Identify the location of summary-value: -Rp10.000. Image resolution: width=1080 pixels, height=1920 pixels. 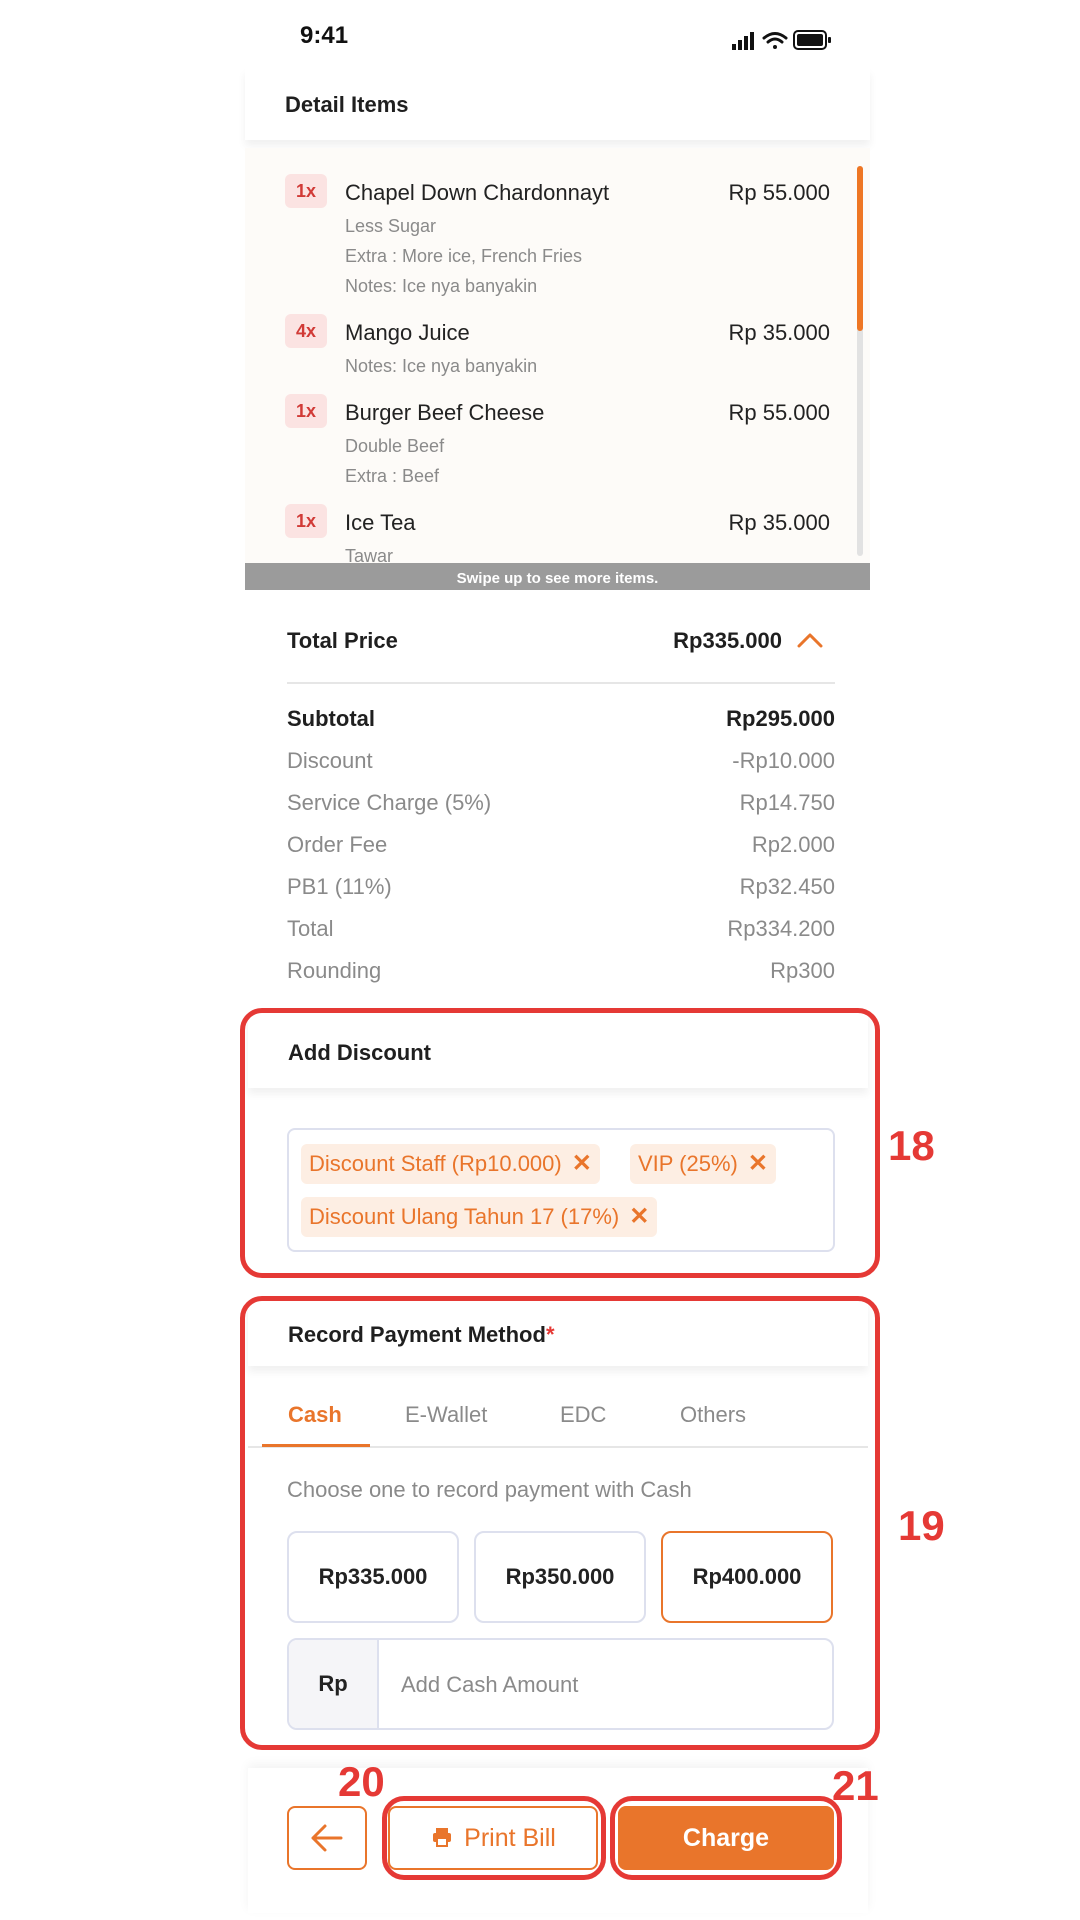
(783, 760).